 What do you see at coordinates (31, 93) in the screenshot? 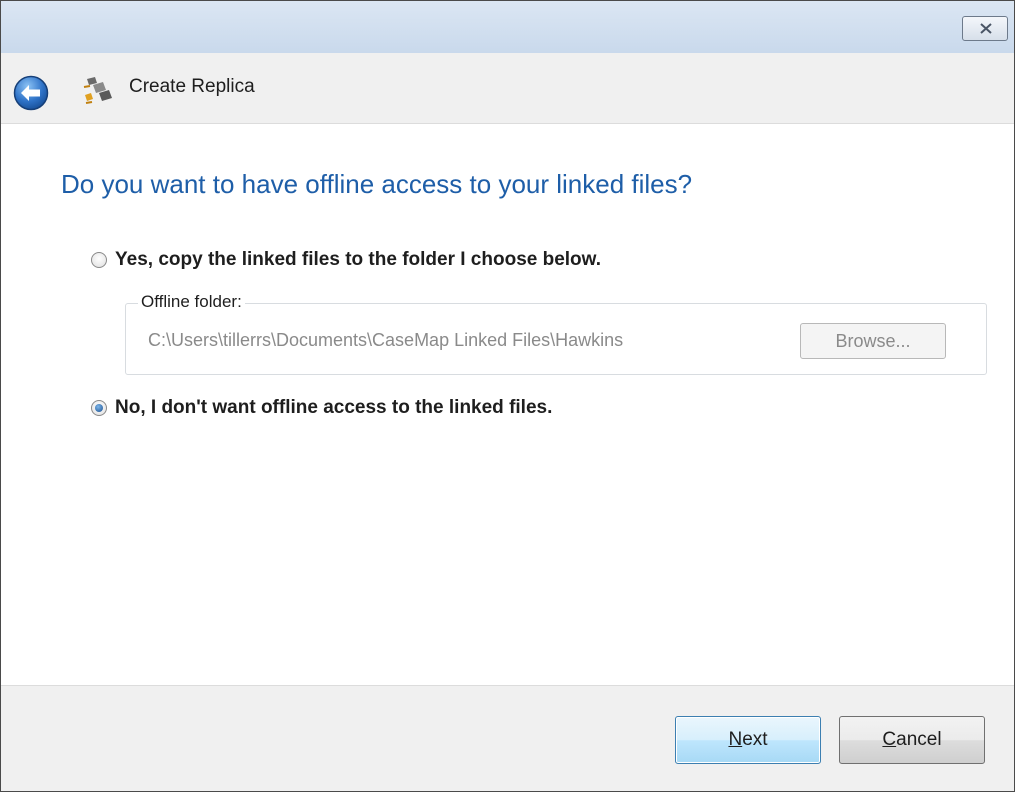
I see `back-arrow-icon` at bounding box center [31, 93].